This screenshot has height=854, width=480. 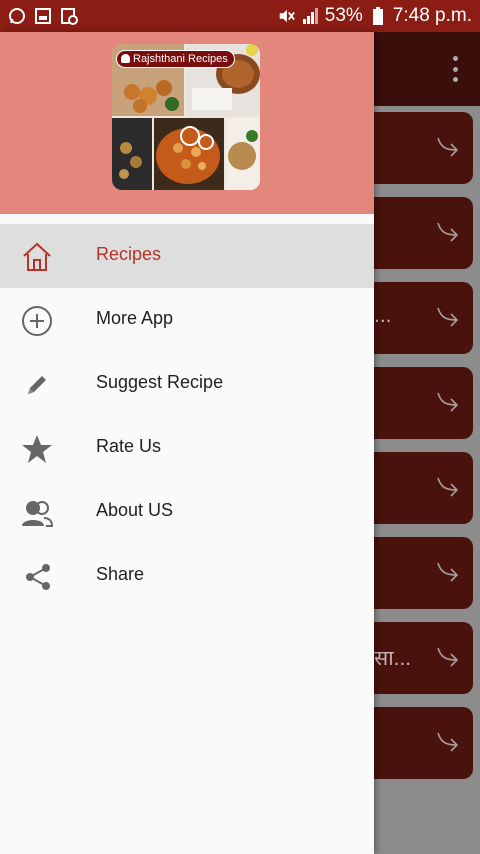 I want to click on mute-icon, so click(x=286, y=16).